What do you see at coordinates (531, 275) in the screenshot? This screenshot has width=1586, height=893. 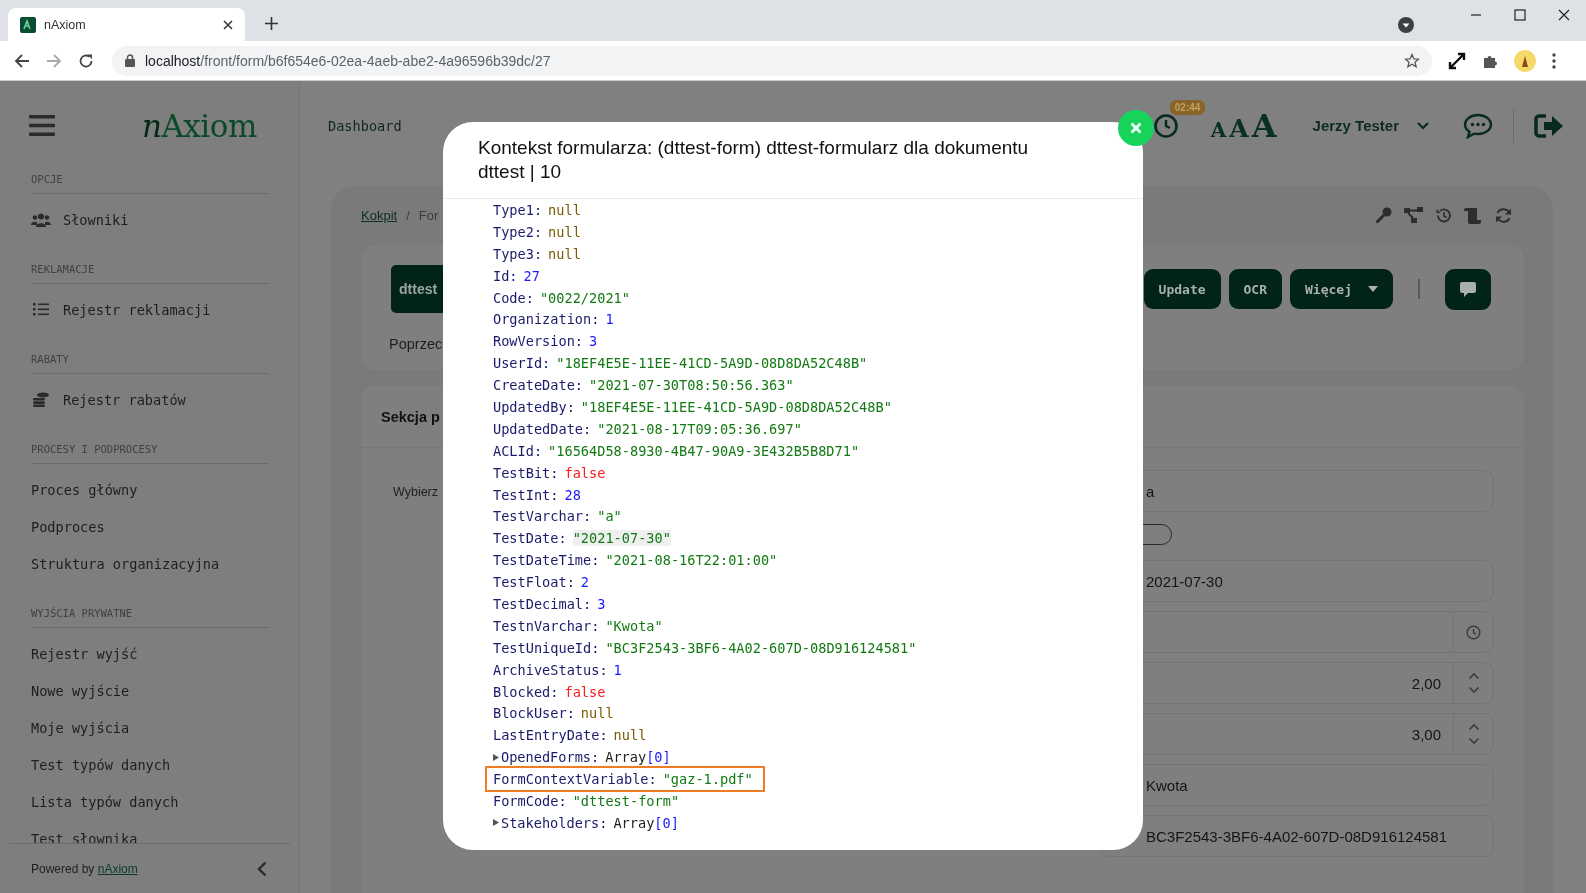 I see `property-value: 27` at bounding box center [531, 275].